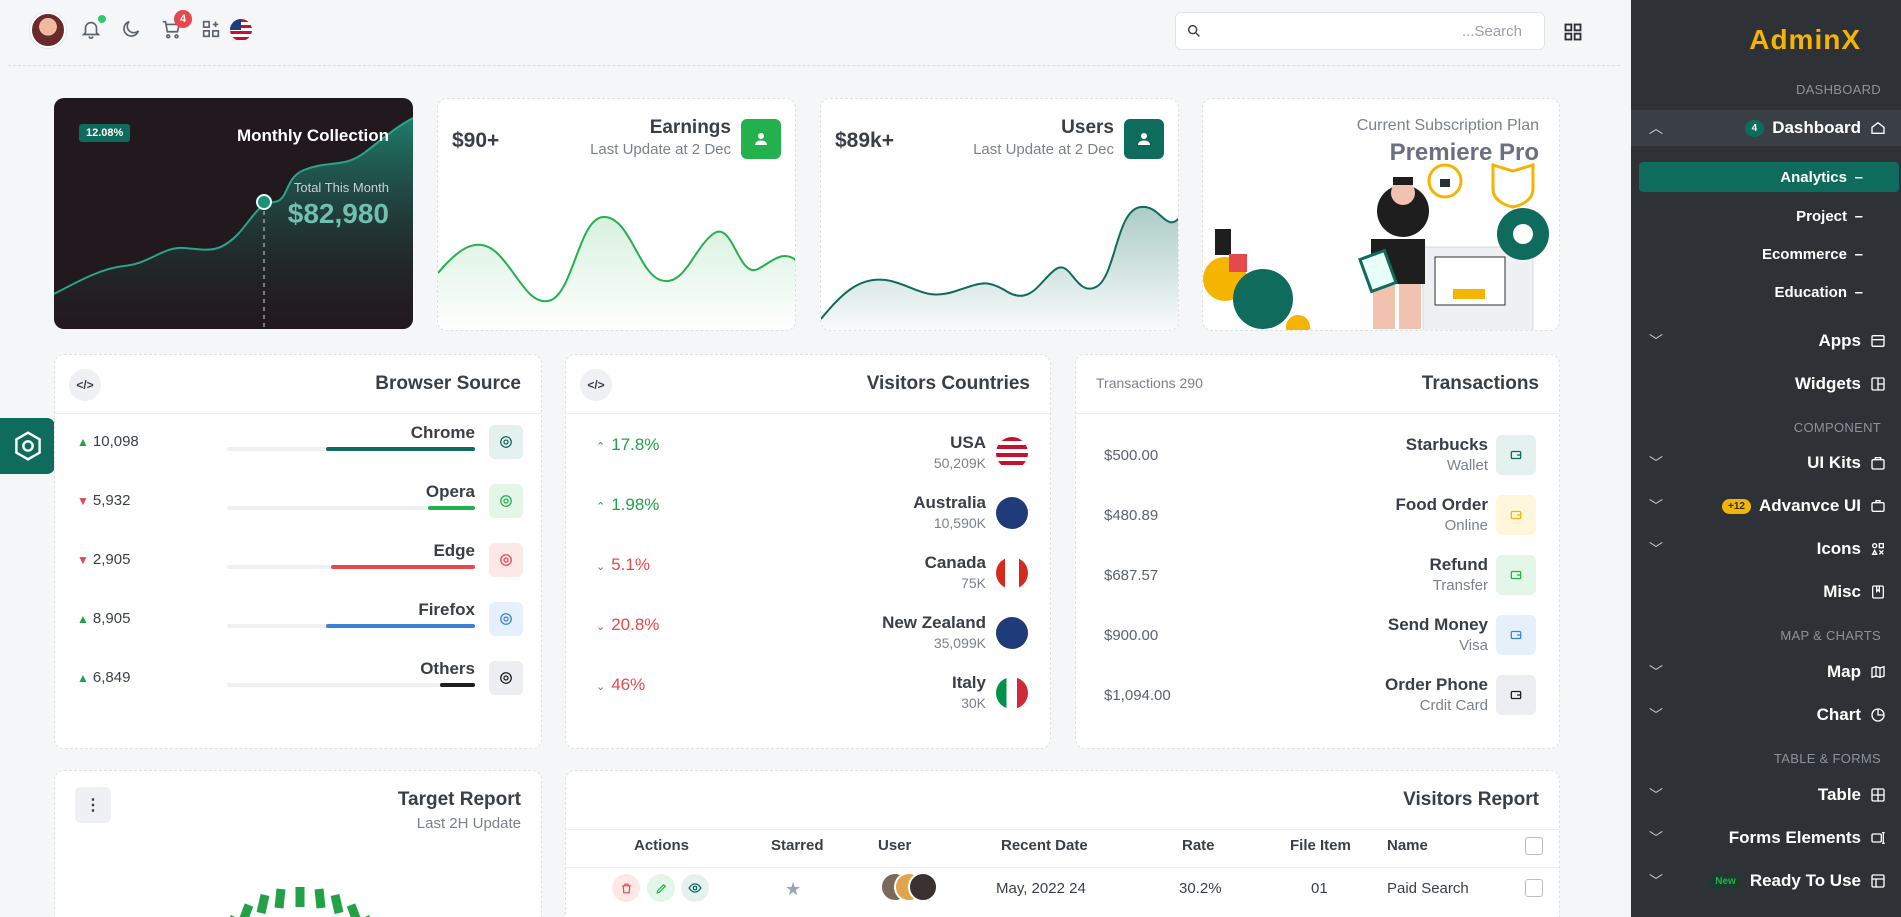 Image resolution: width=1901 pixels, height=917 pixels. I want to click on pie-chart-icon, so click(1878, 715).